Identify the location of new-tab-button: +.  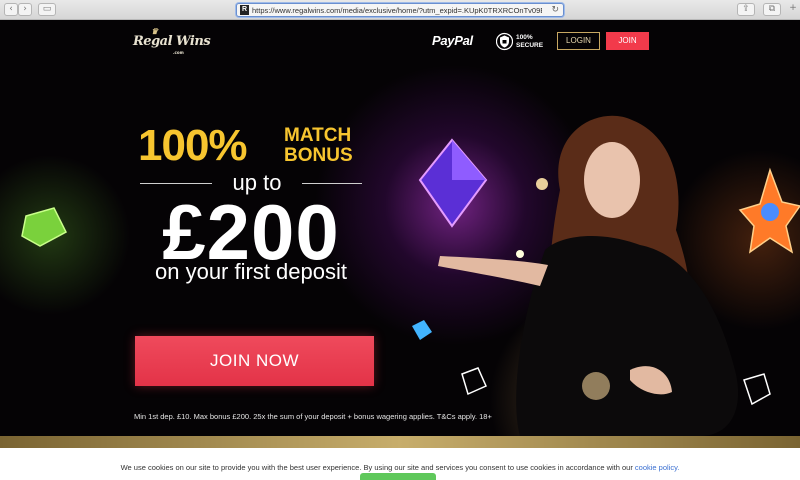
(793, 9).